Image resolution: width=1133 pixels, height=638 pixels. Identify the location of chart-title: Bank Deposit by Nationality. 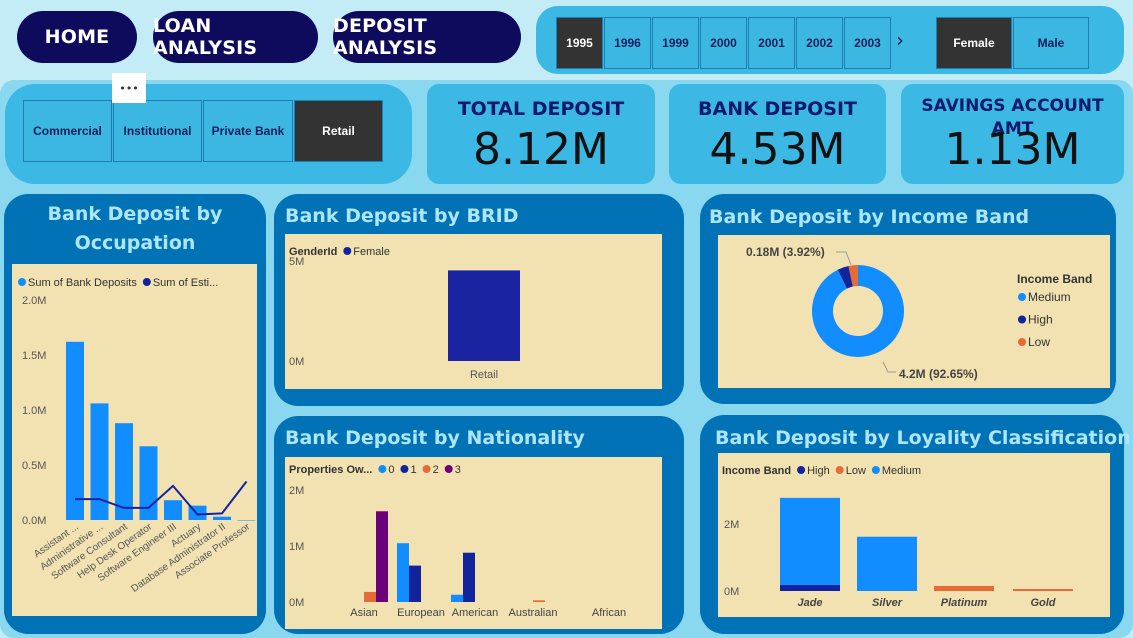
(435, 438).